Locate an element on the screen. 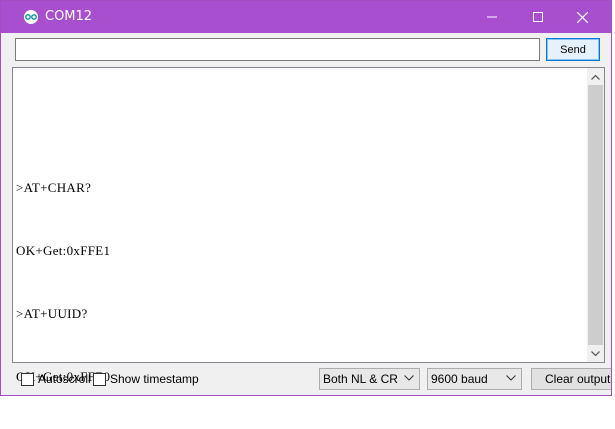  close-icon is located at coordinates (582, 17).